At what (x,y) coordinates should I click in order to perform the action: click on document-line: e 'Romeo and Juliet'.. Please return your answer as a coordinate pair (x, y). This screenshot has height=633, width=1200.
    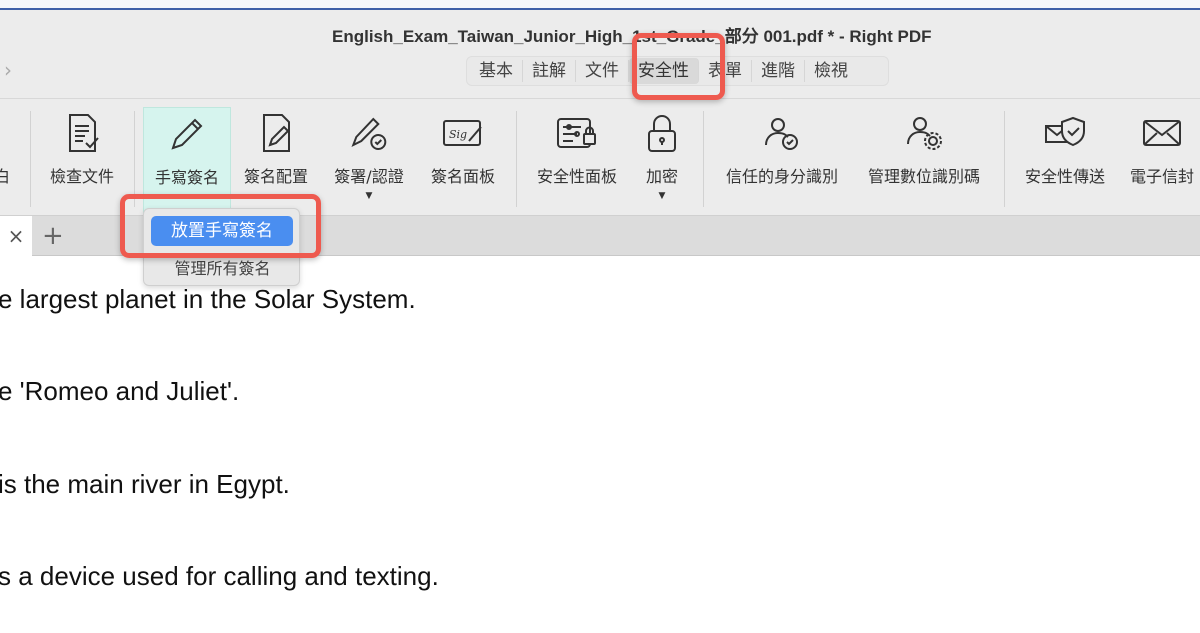
    Looking at the image, I should click on (120, 391).